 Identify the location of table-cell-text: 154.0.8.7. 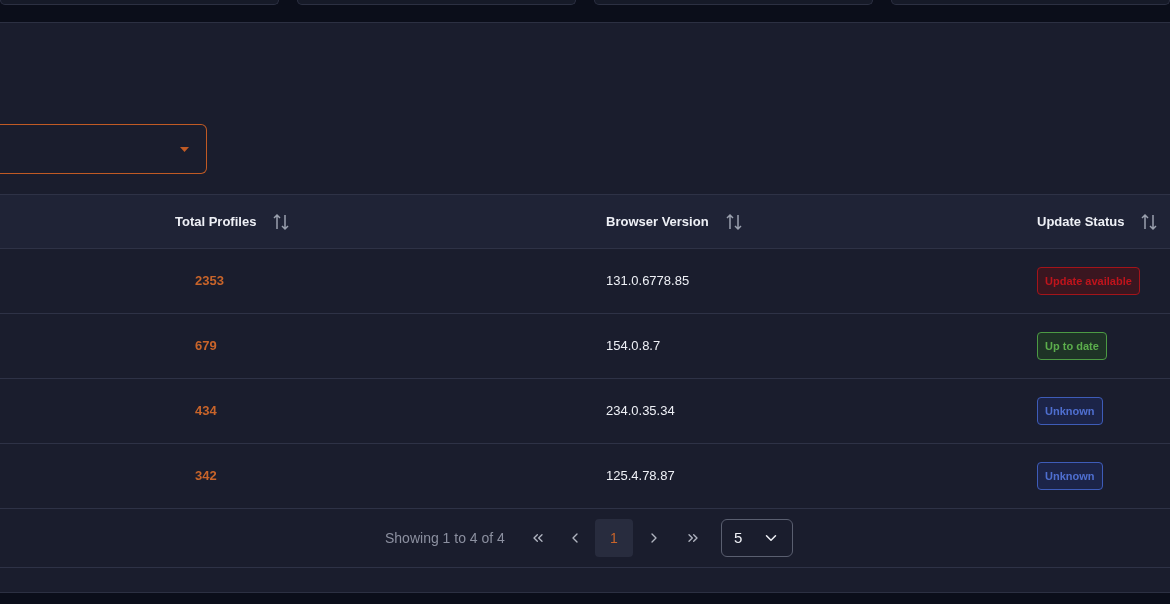
(634, 346).